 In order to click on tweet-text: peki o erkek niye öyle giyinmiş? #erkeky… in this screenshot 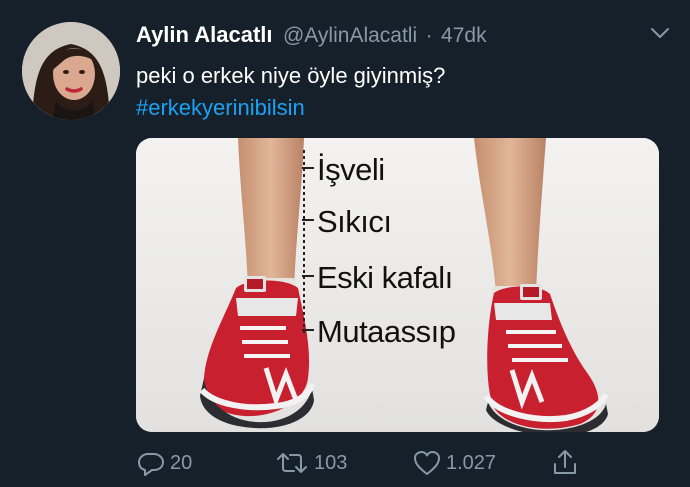, I will do `click(290, 92)`.